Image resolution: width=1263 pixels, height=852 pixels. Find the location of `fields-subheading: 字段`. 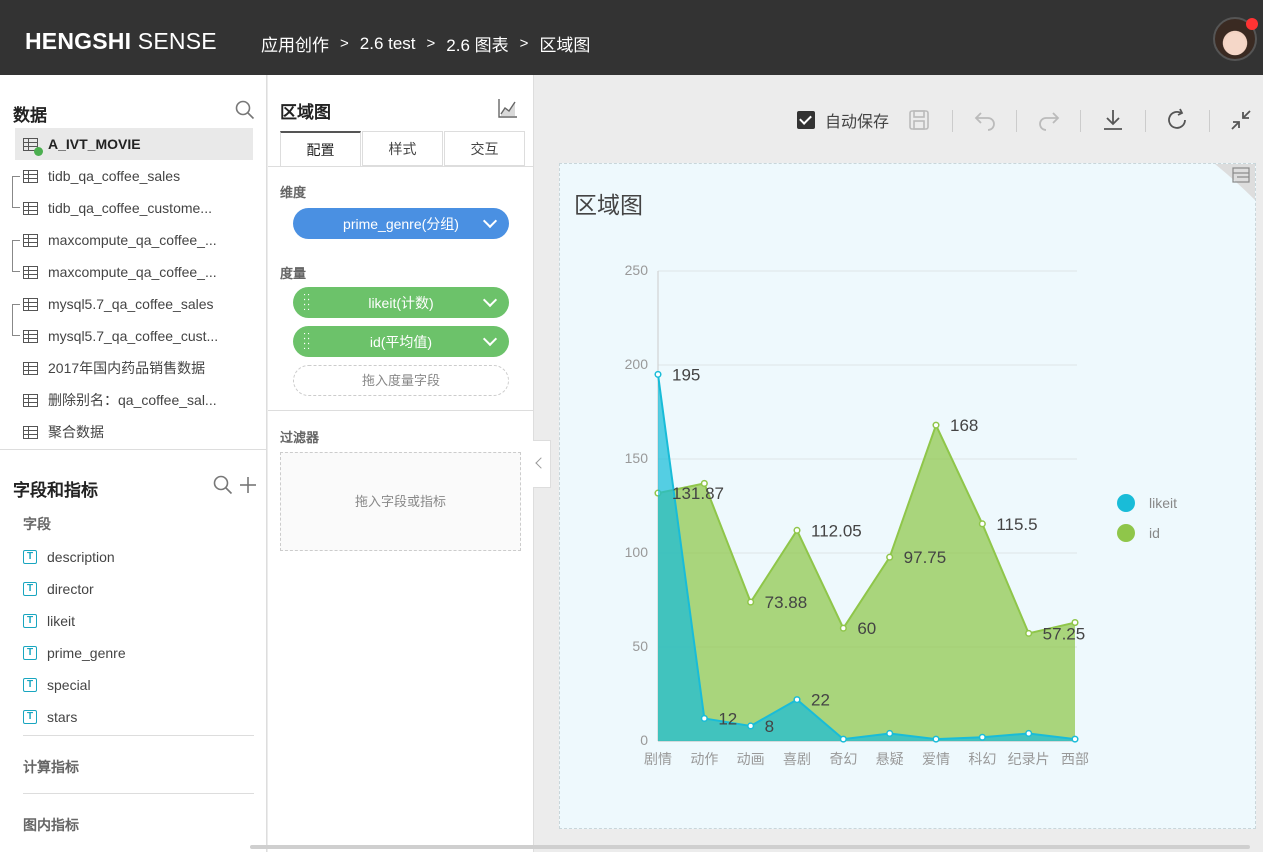

fields-subheading: 字段 is located at coordinates (37, 524).